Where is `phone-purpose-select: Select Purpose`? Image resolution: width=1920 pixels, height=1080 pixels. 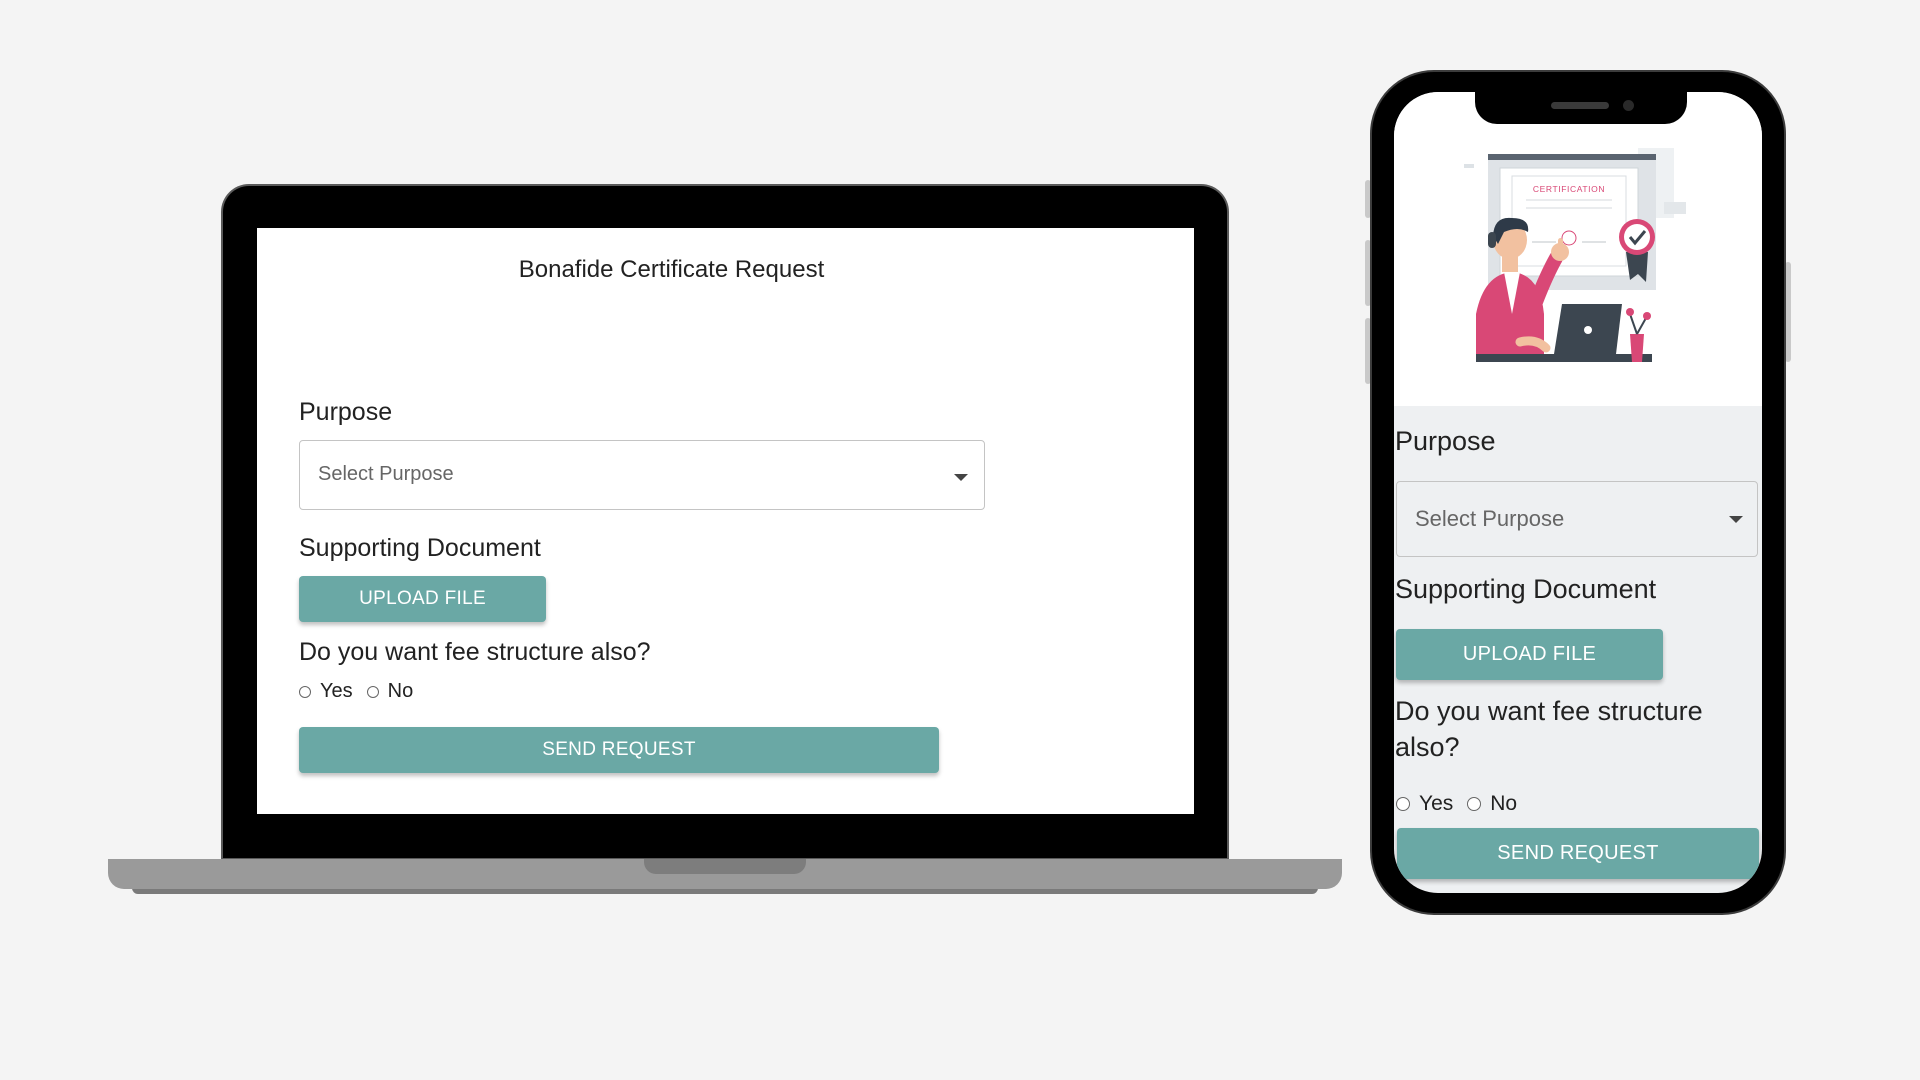 phone-purpose-select: Select Purpose is located at coordinates (1577, 519).